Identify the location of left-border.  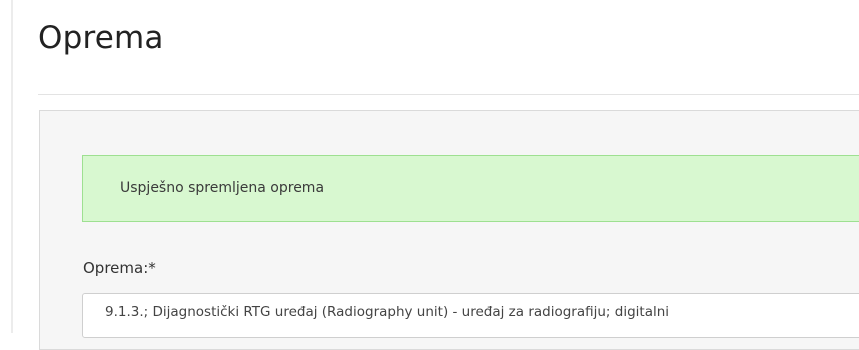
(12, 166).